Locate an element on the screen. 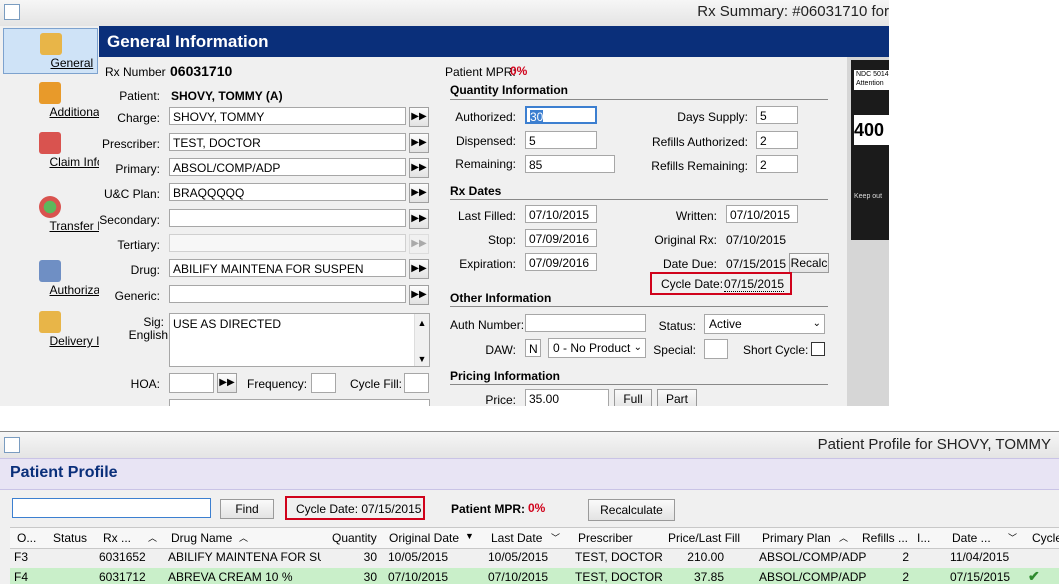 This screenshot has width=1059, height=584. daw-select: 0 - No Product ⌄ is located at coordinates (597, 348).